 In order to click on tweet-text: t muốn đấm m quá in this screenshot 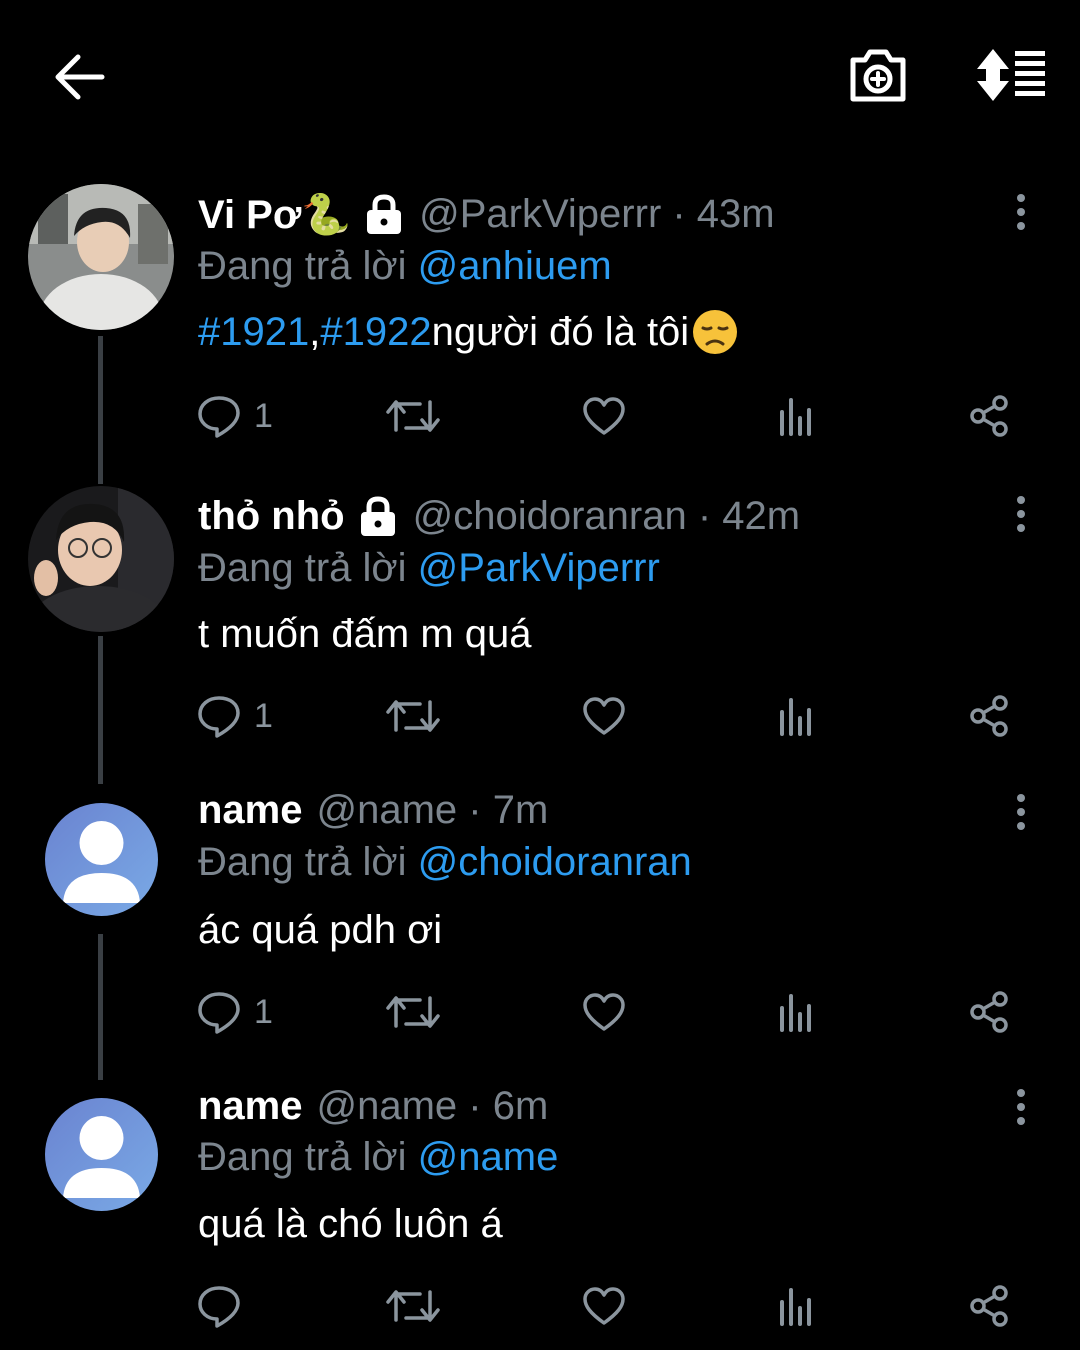, I will do `click(365, 634)`.